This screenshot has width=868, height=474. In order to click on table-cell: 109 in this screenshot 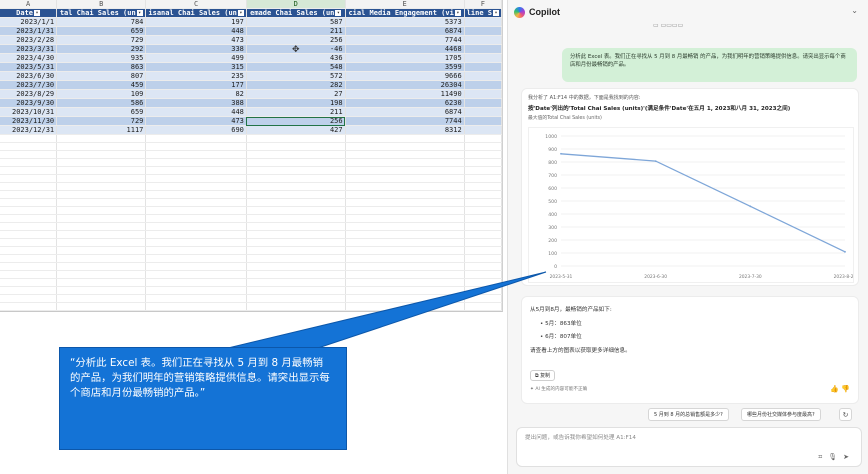, I will do `click(101, 94)`.